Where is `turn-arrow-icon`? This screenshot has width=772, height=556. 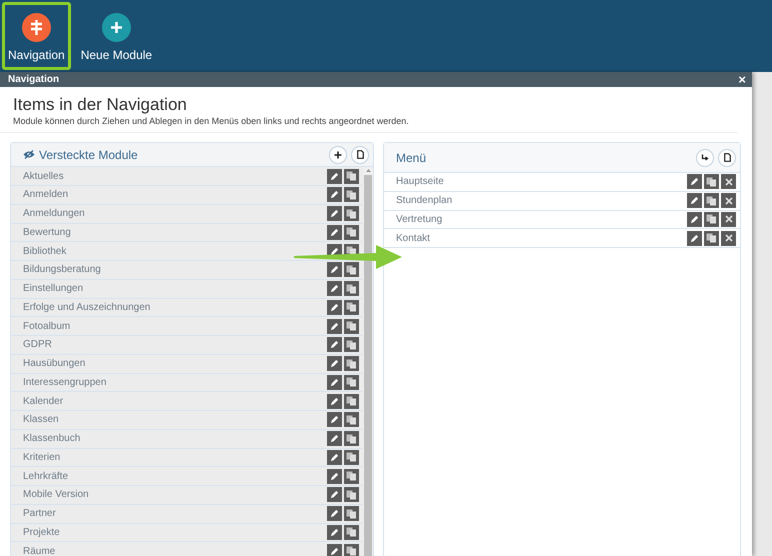
turn-arrow-icon is located at coordinates (705, 158).